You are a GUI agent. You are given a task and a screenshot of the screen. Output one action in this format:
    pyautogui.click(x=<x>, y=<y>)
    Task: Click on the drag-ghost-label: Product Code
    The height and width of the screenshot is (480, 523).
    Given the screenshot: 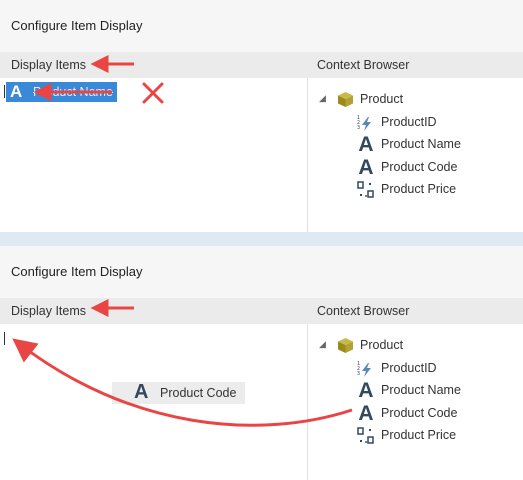 What is the action you would take?
    pyautogui.click(x=198, y=393)
    